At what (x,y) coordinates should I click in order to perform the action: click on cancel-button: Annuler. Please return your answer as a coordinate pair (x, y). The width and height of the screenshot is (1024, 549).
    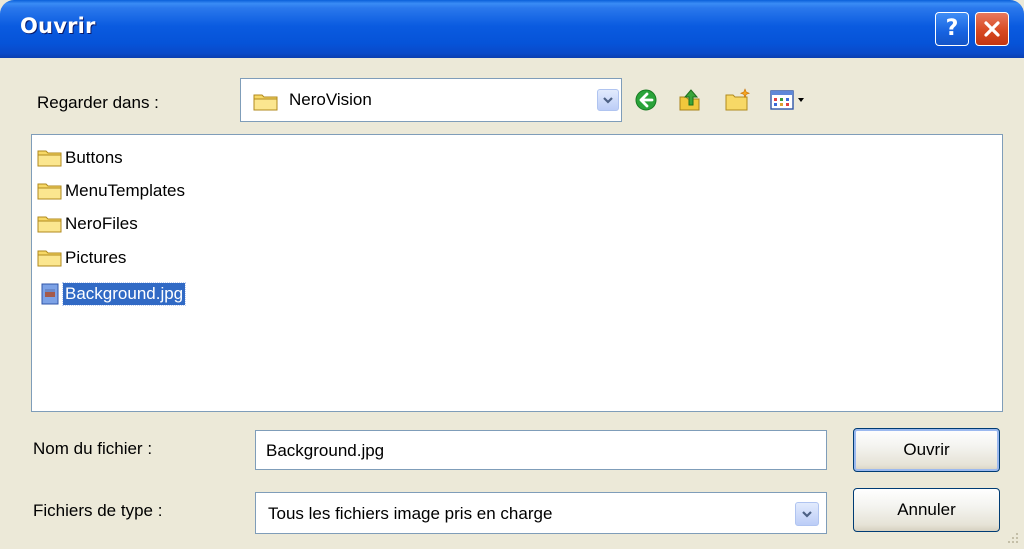
    Looking at the image, I should click on (926, 510).